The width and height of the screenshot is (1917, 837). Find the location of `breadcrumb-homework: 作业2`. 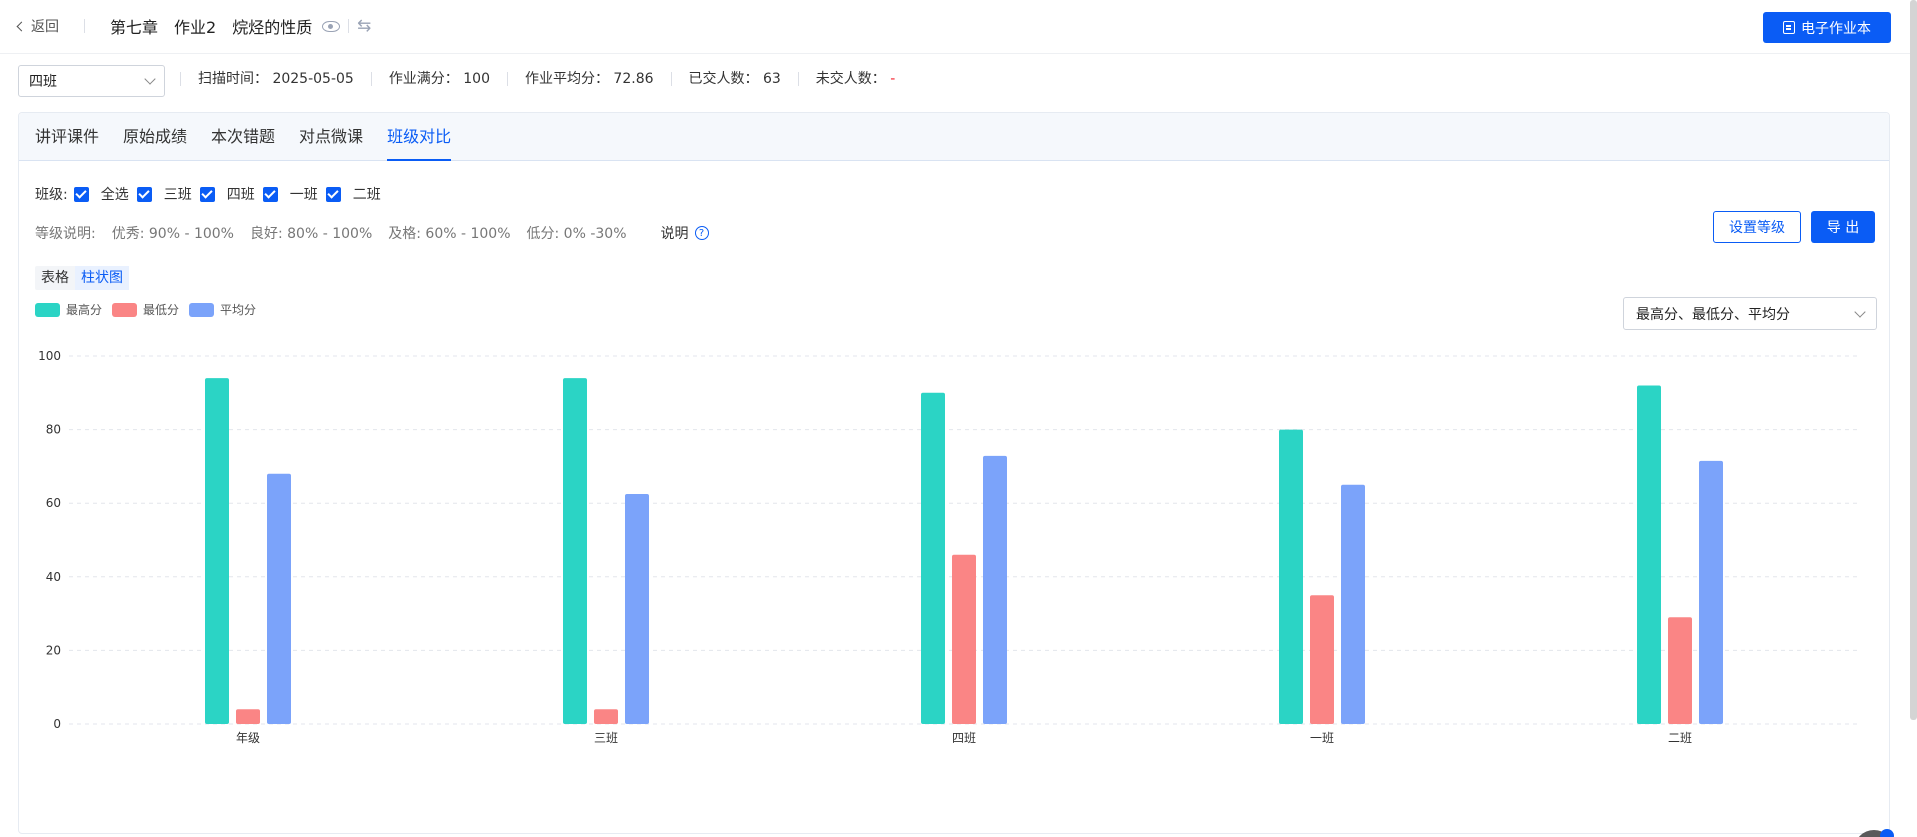

breadcrumb-homework: 作业2 is located at coordinates (195, 27).